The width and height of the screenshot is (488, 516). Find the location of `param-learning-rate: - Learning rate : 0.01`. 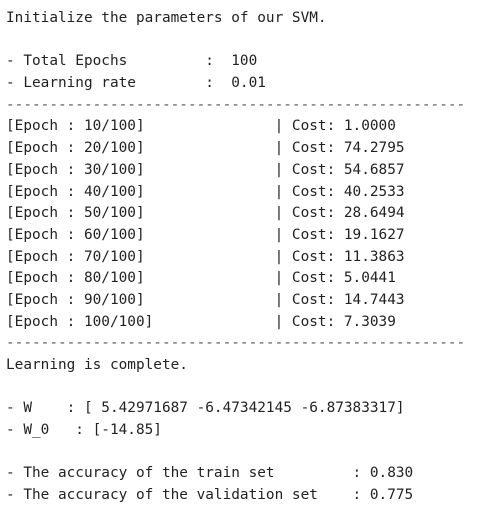

param-learning-rate: - Learning rate : 0.01 is located at coordinates (136, 83).